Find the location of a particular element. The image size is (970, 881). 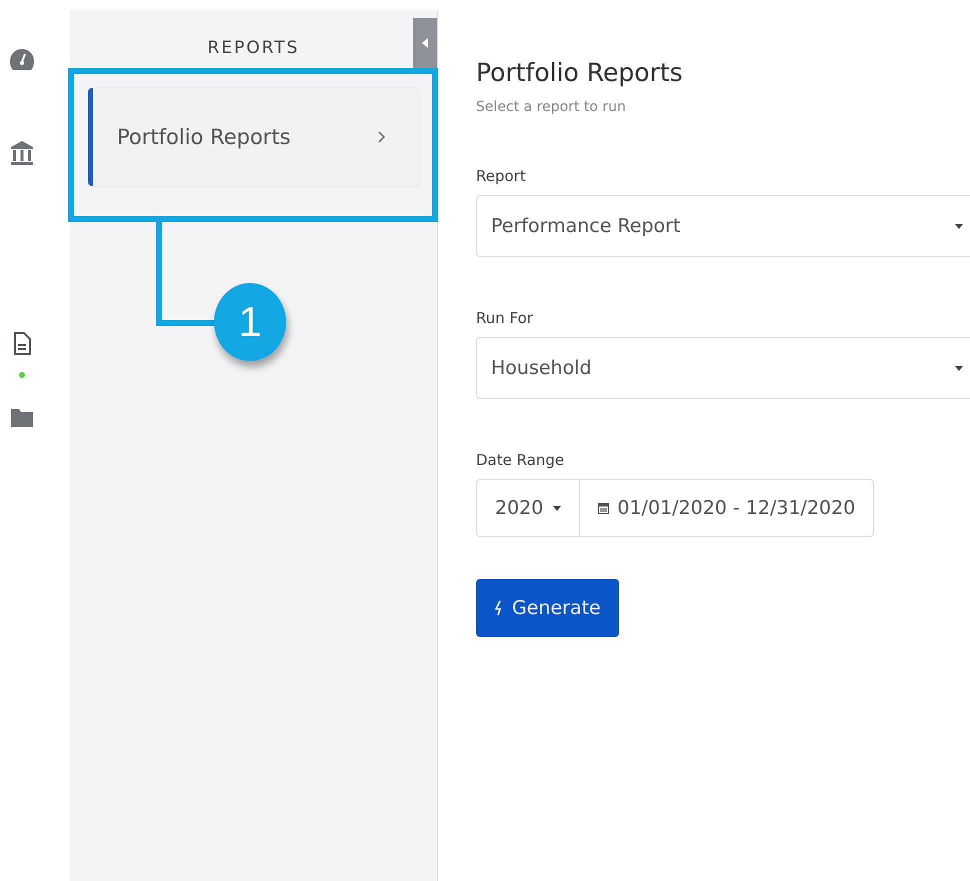

document-icon is located at coordinates (22, 344).